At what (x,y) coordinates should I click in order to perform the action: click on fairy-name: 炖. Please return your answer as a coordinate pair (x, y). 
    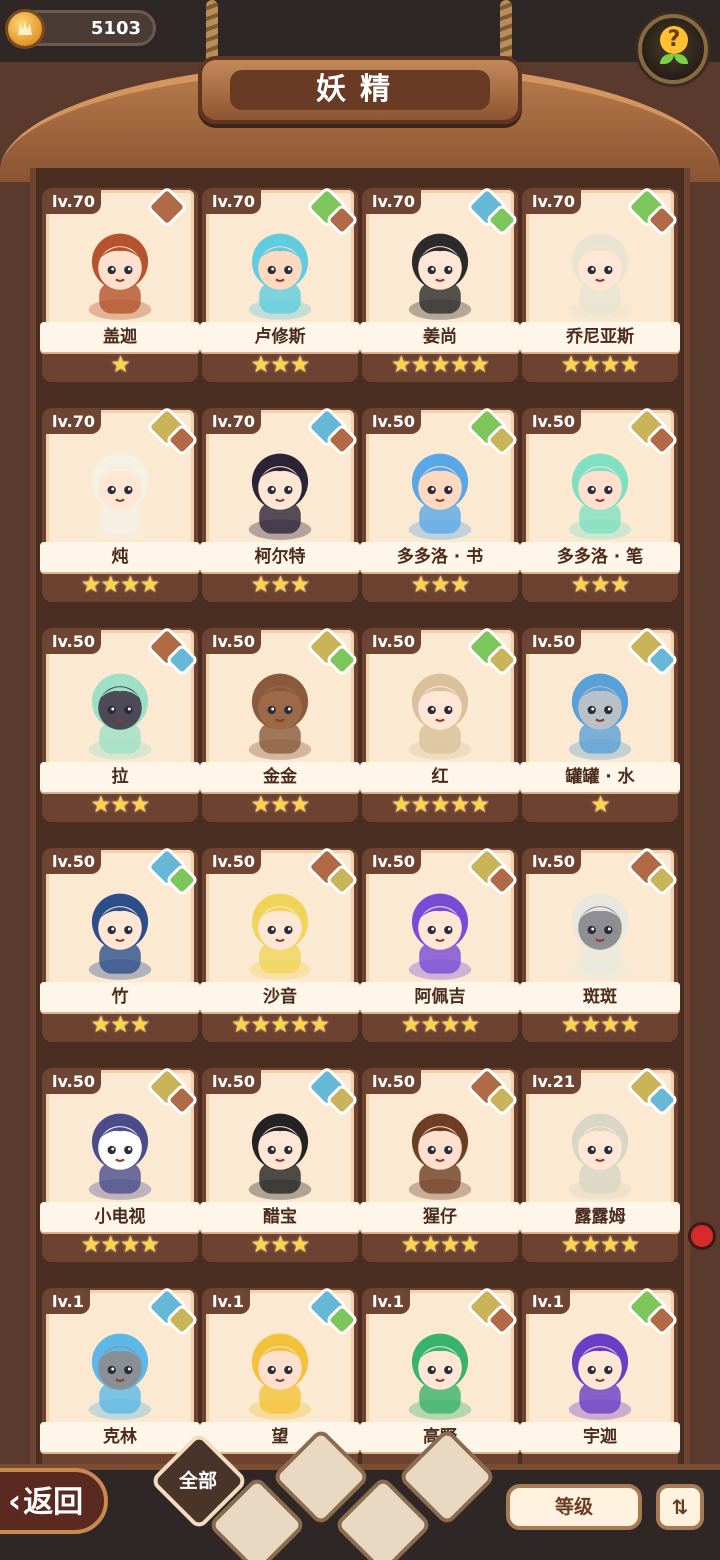
    Looking at the image, I should click on (120, 557).